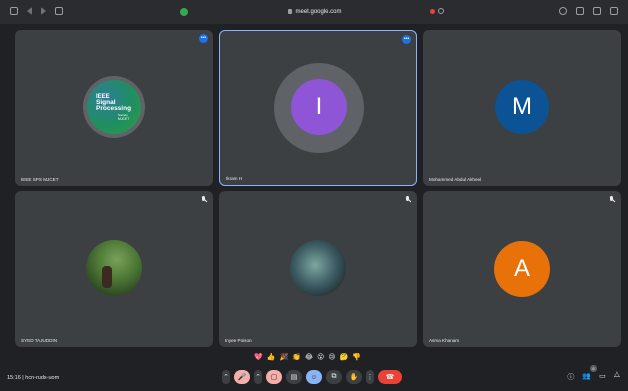  Describe the element at coordinates (296, 358) in the screenshot. I see `reaction-clap: 👏` at that location.